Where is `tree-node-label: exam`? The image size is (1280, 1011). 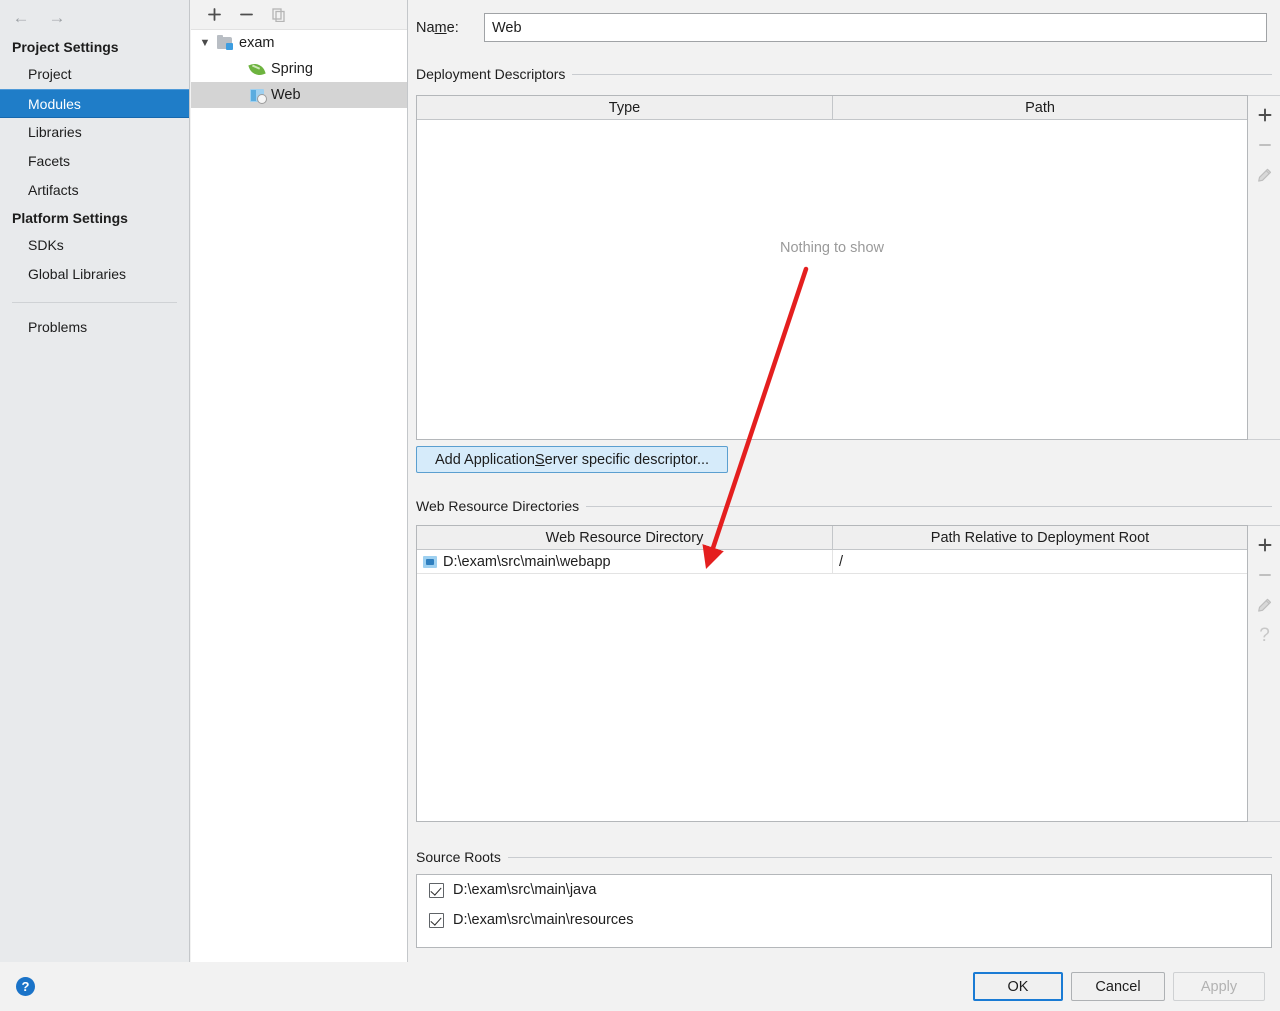
tree-node-label: exam is located at coordinates (257, 43).